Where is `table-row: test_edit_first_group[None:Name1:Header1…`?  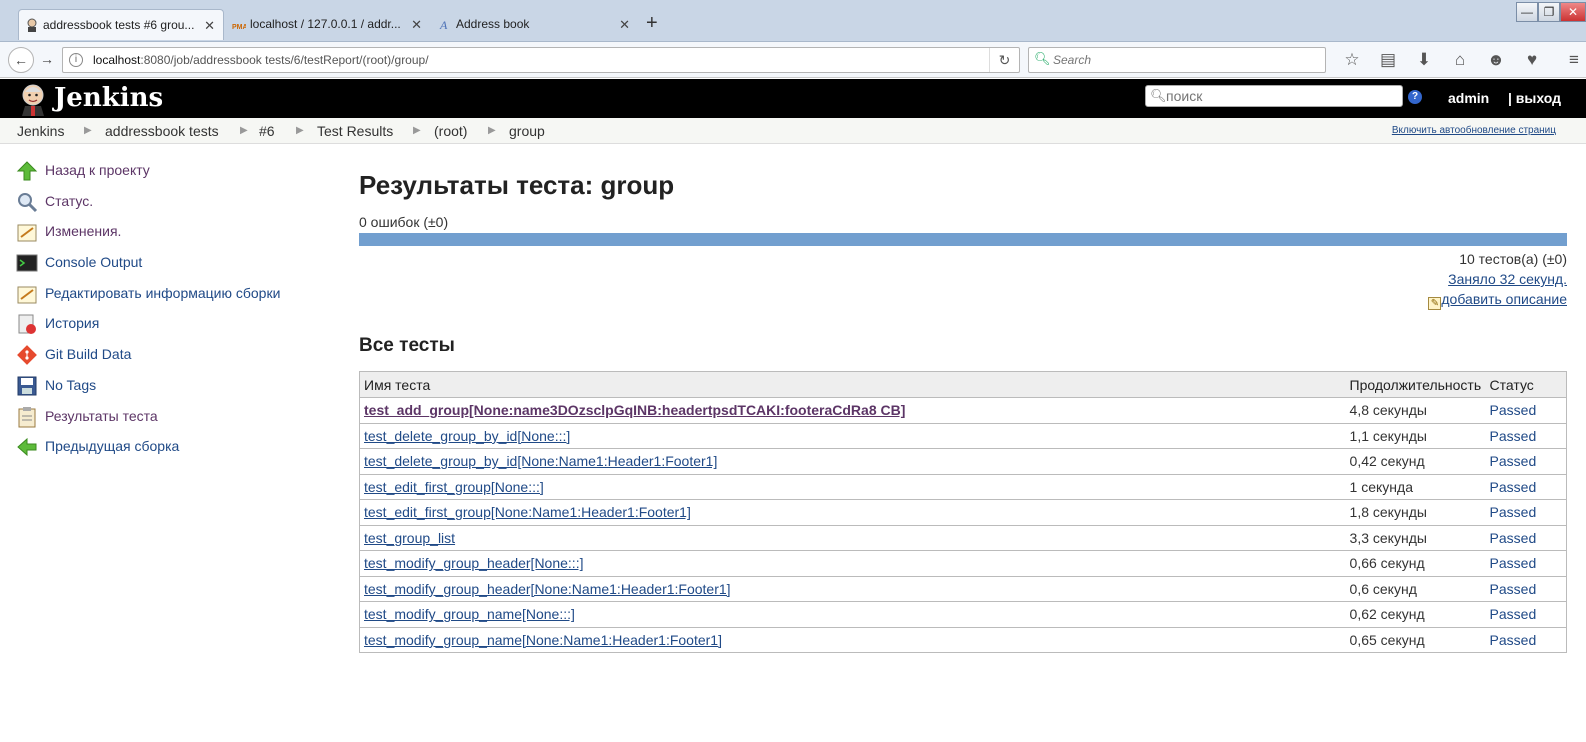 table-row: test_edit_first_group[None:Name1:Header1… is located at coordinates (963, 512).